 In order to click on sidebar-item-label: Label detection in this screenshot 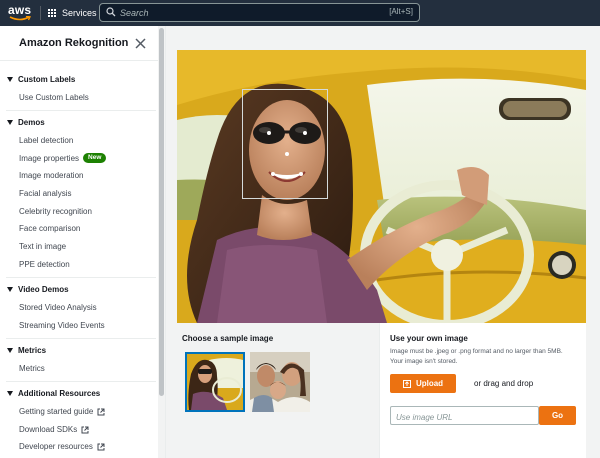, I will do `click(46, 140)`.